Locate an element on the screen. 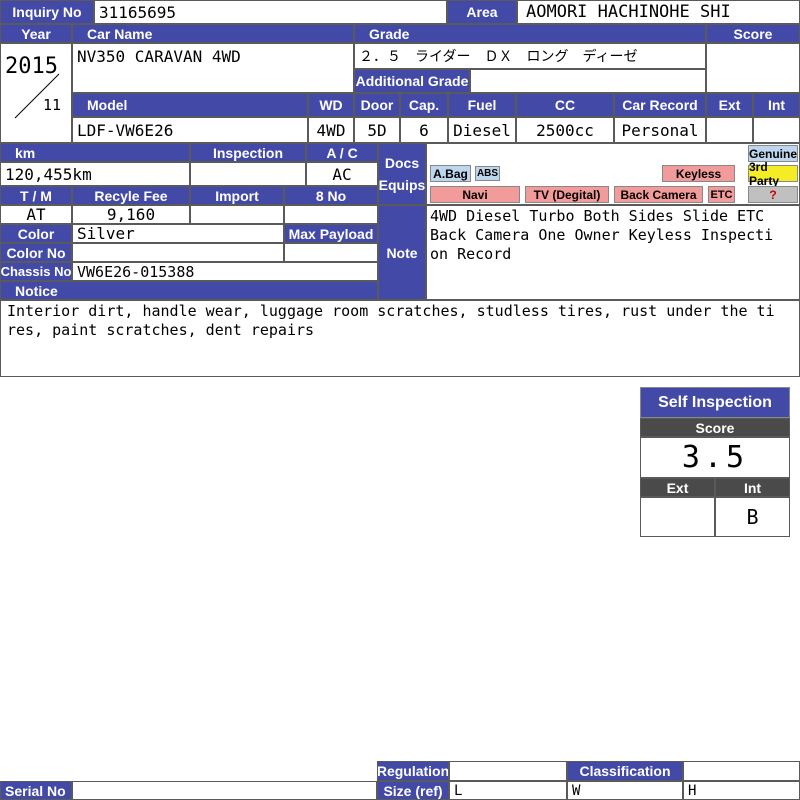 The width and height of the screenshot is (800, 800). km-value: 120,455km is located at coordinates (95, 174).